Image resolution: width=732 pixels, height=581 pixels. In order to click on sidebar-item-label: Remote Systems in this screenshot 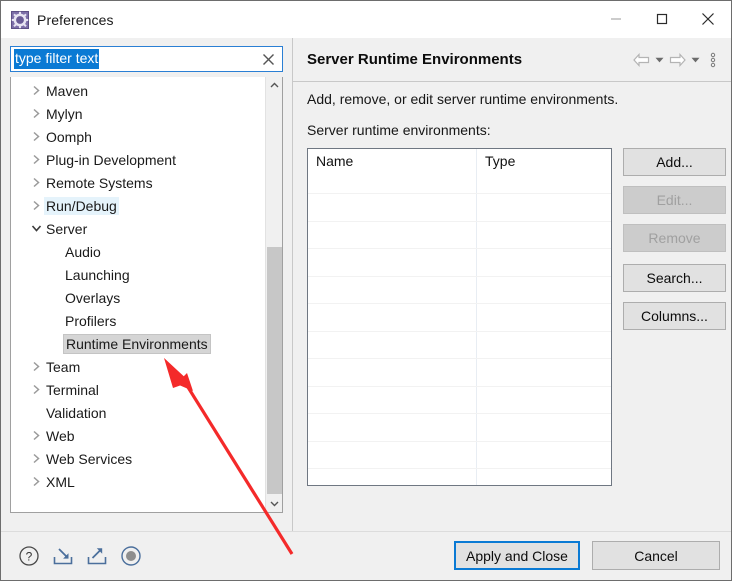, I will do `click(99, 182)`.